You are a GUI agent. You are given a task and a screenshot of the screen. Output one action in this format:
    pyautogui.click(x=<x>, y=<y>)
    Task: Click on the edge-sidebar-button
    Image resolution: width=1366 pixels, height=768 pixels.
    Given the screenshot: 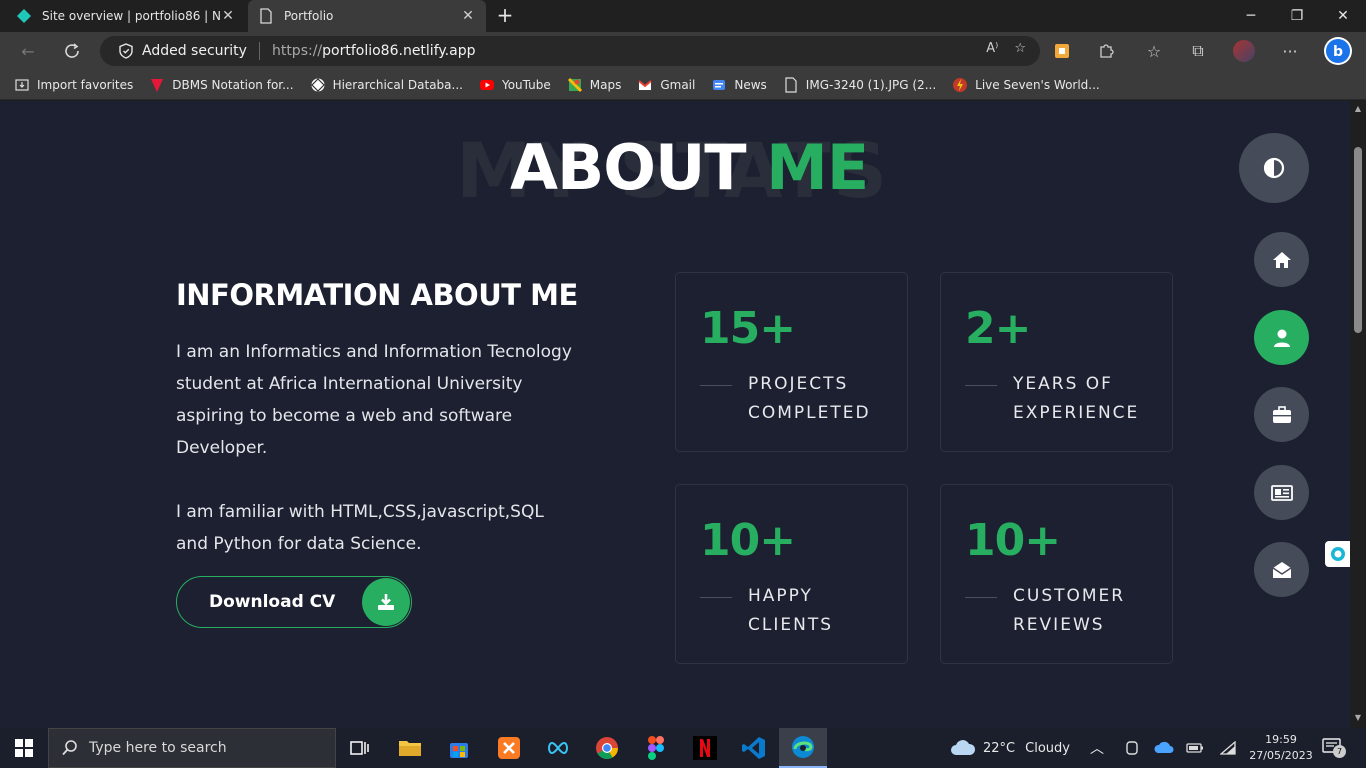 What is the action you would take?
    pyautogui.click(x=1337, y=554)
    